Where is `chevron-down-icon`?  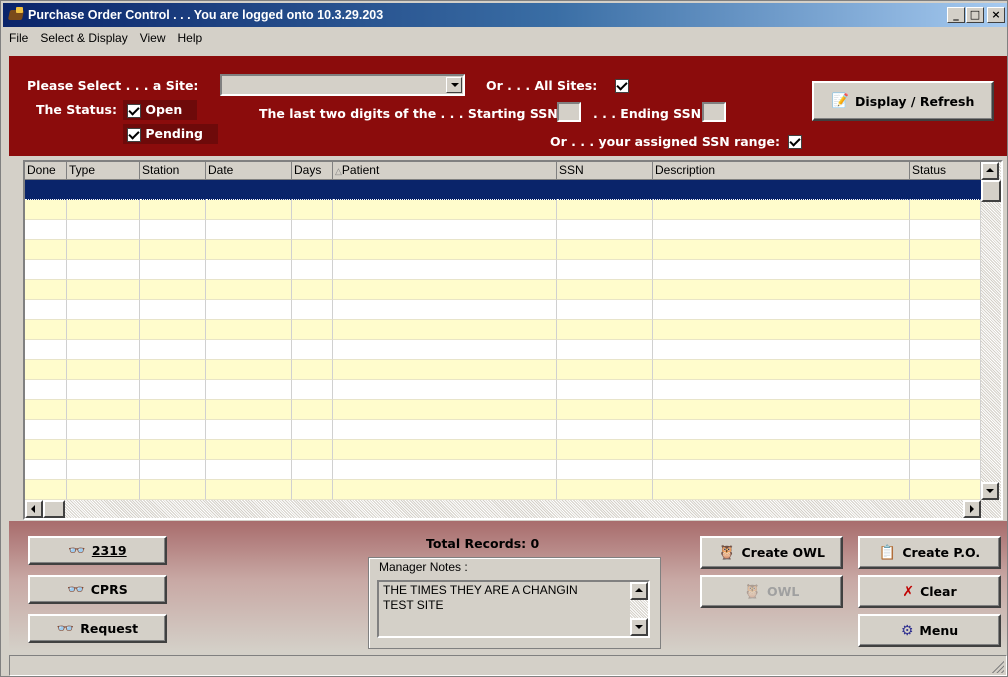 chevron-down-icon is located at coordinates (454, 85).